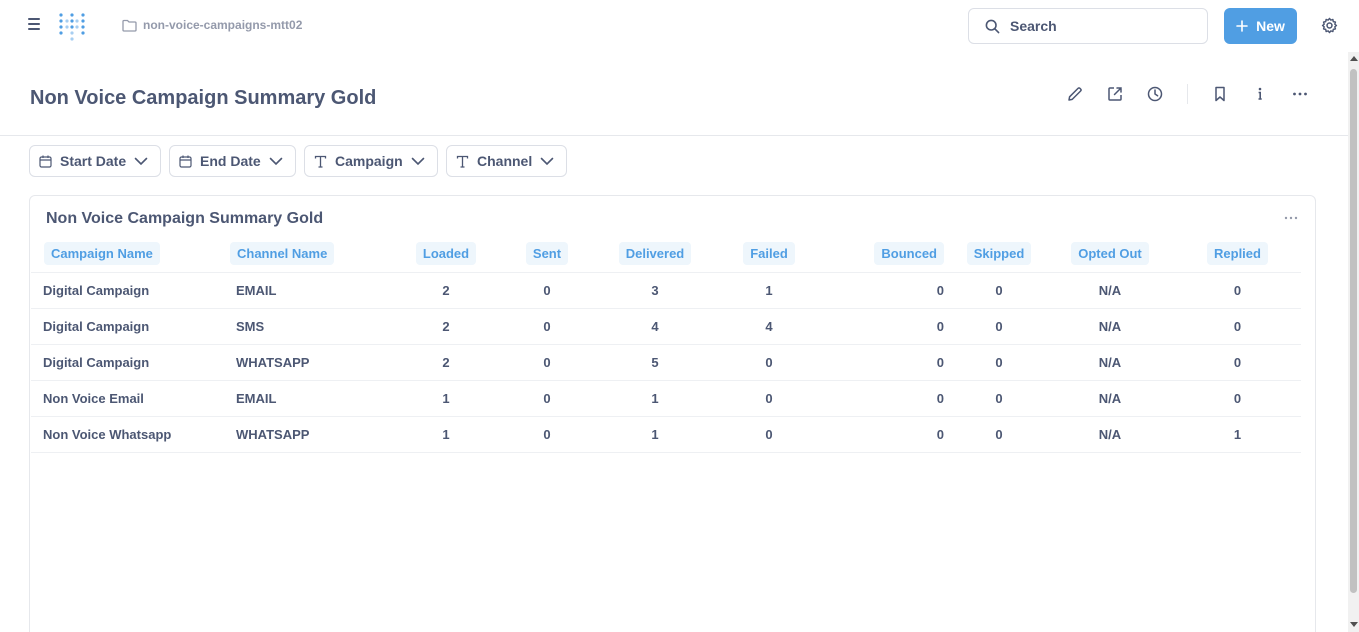 The height and width of the screenshot is (632, 1359). I want to click on column-header-delivered: Delivered, so click(655, 254).